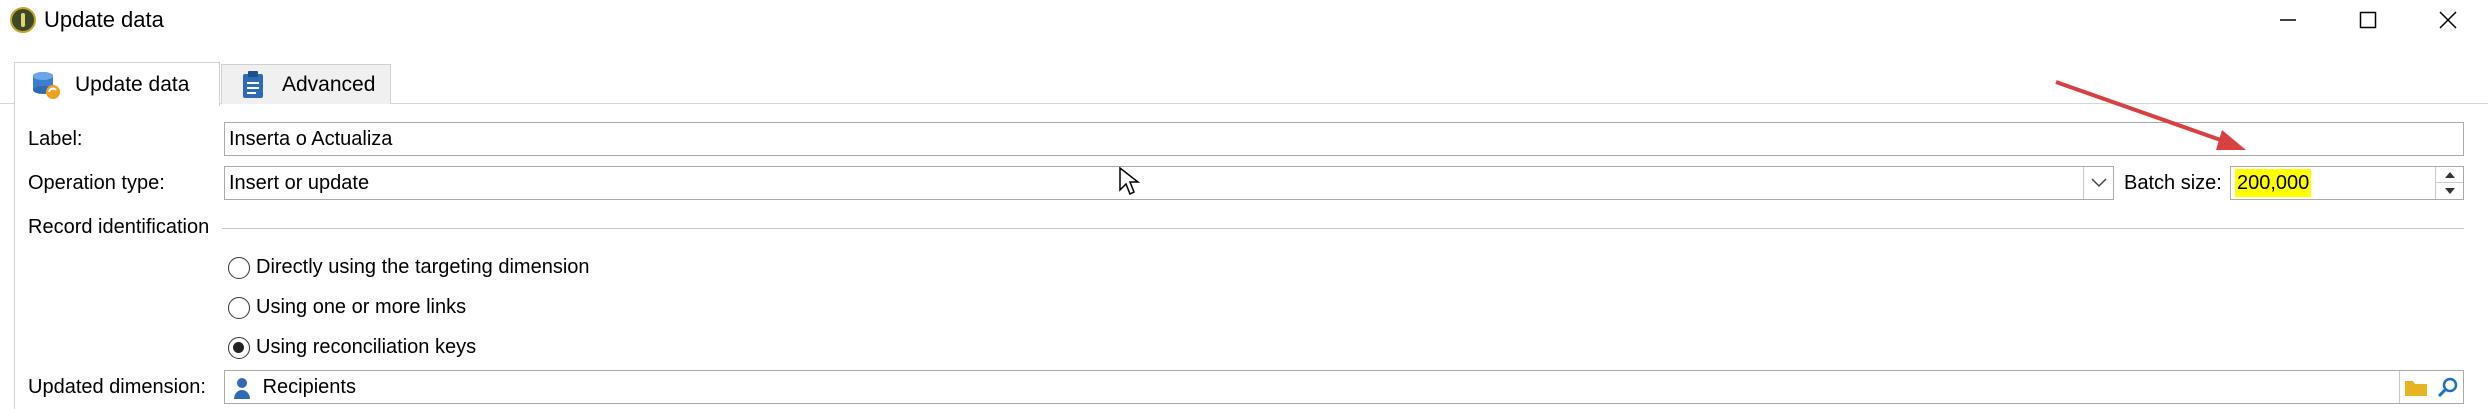 The width and height of the screenshot is (2488, 409). What do you see at coordinates (1169, 183) in the screenshot?
I see `operation-type-select: Insert or update` at bounding box center [1169, 183].